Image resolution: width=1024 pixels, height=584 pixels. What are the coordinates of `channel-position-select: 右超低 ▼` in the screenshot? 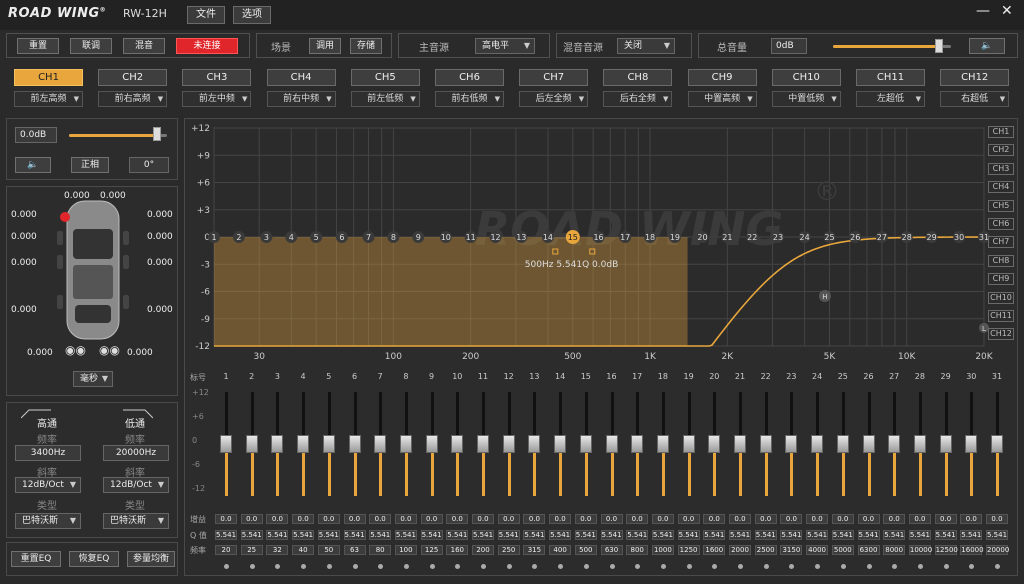 It's located at (975, 99).